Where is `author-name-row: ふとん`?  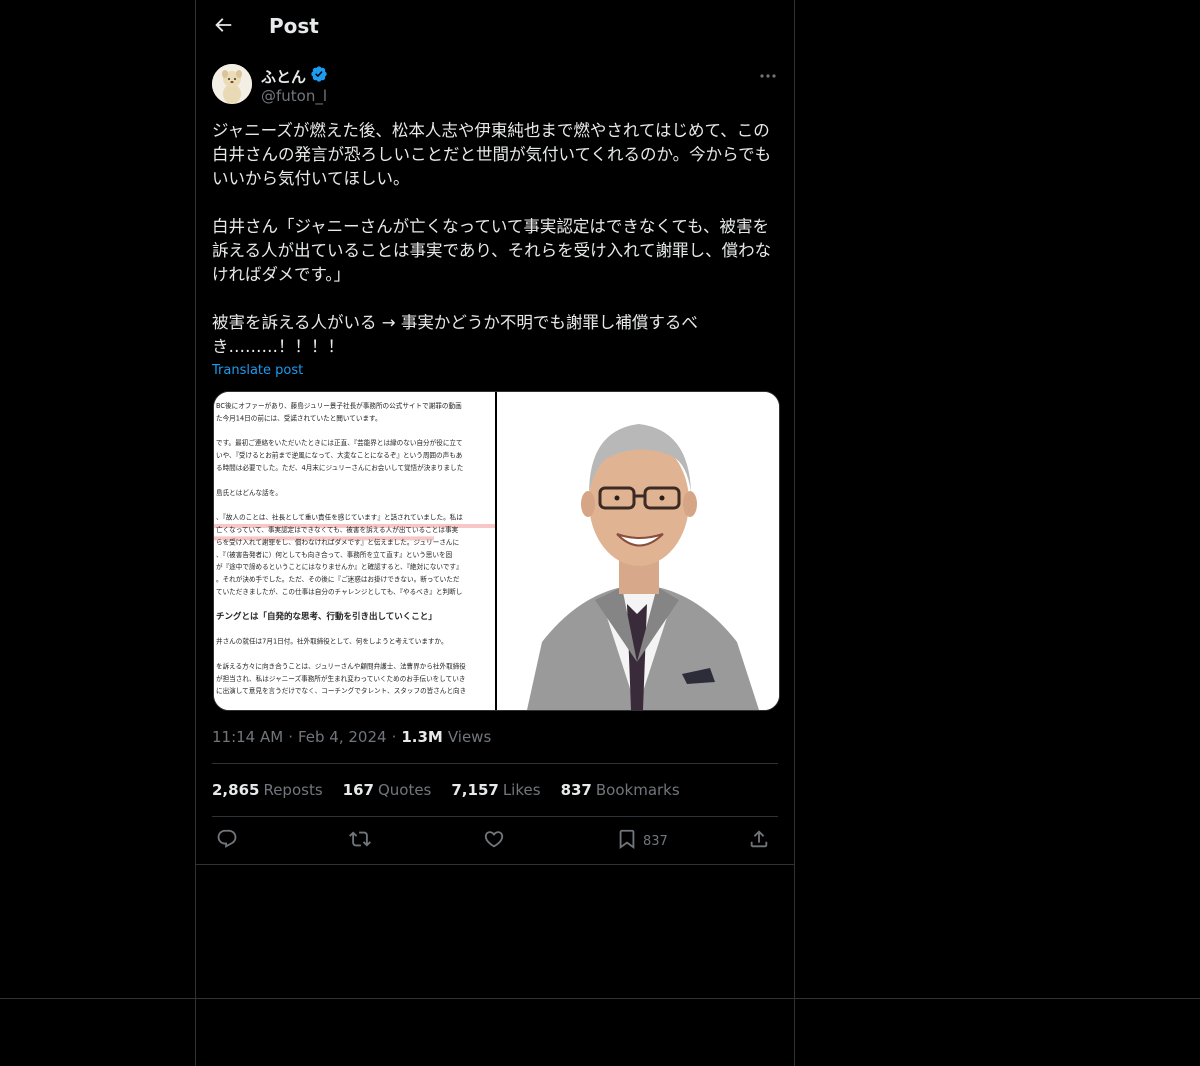
author-name-row: ふとん is located at coordinates (294, 76).